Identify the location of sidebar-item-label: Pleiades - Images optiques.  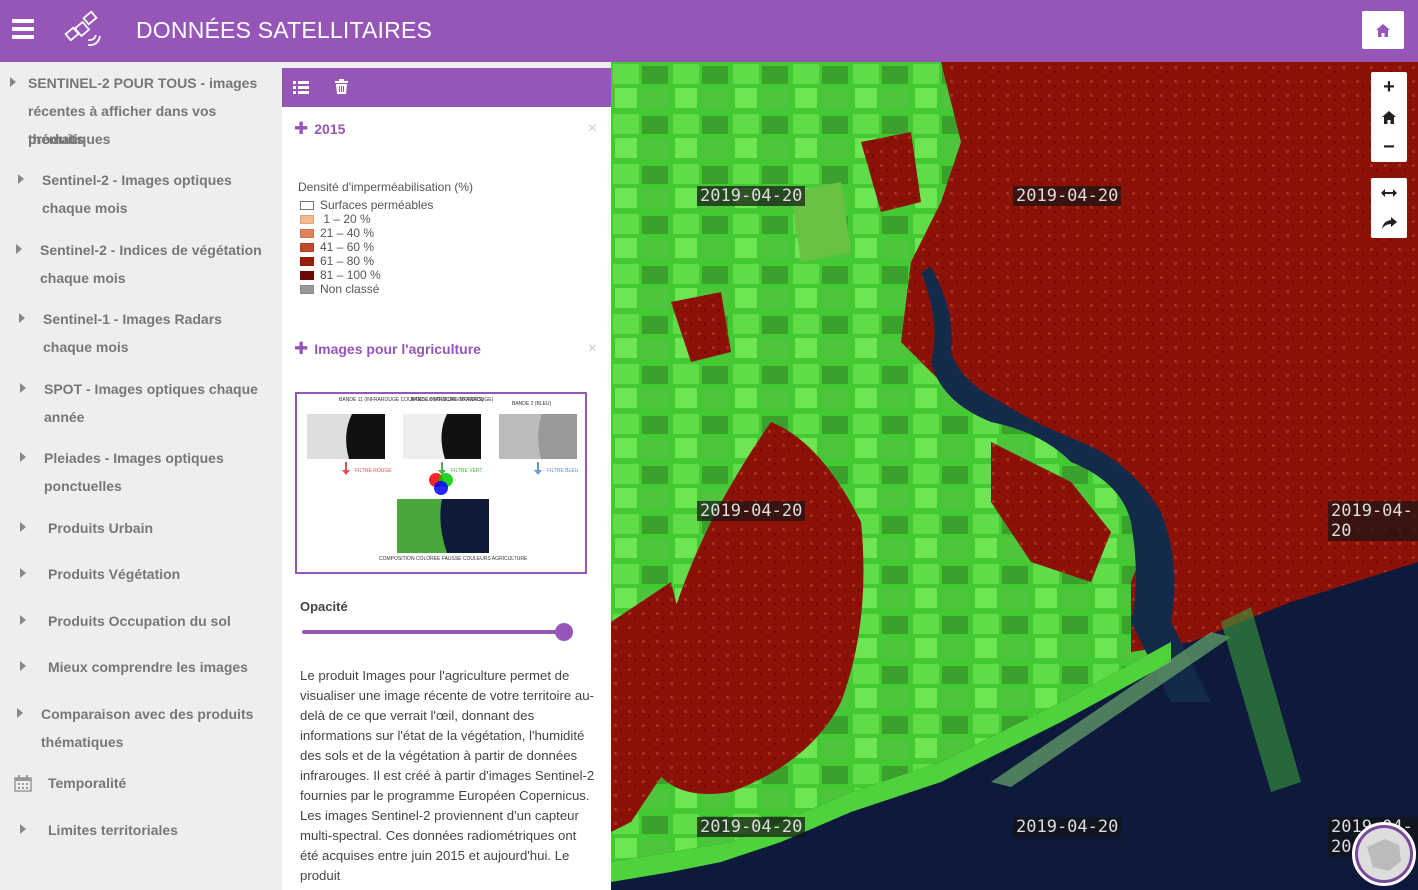
(134, 458).